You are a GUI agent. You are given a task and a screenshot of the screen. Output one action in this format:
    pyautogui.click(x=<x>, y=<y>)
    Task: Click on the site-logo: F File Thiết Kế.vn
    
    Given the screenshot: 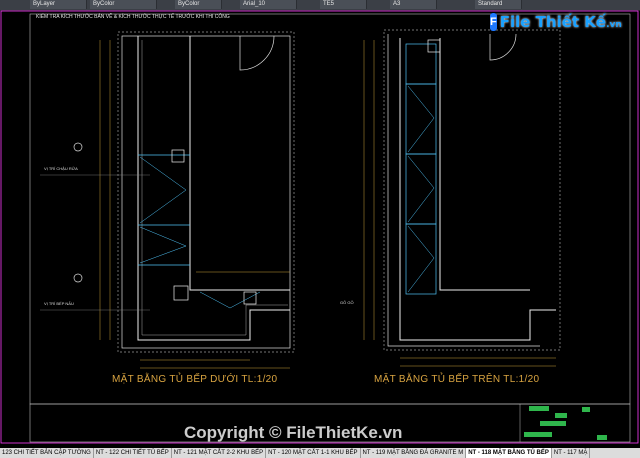 What is the action you would take?
    pyautogui.click(x=556, y=22)
    